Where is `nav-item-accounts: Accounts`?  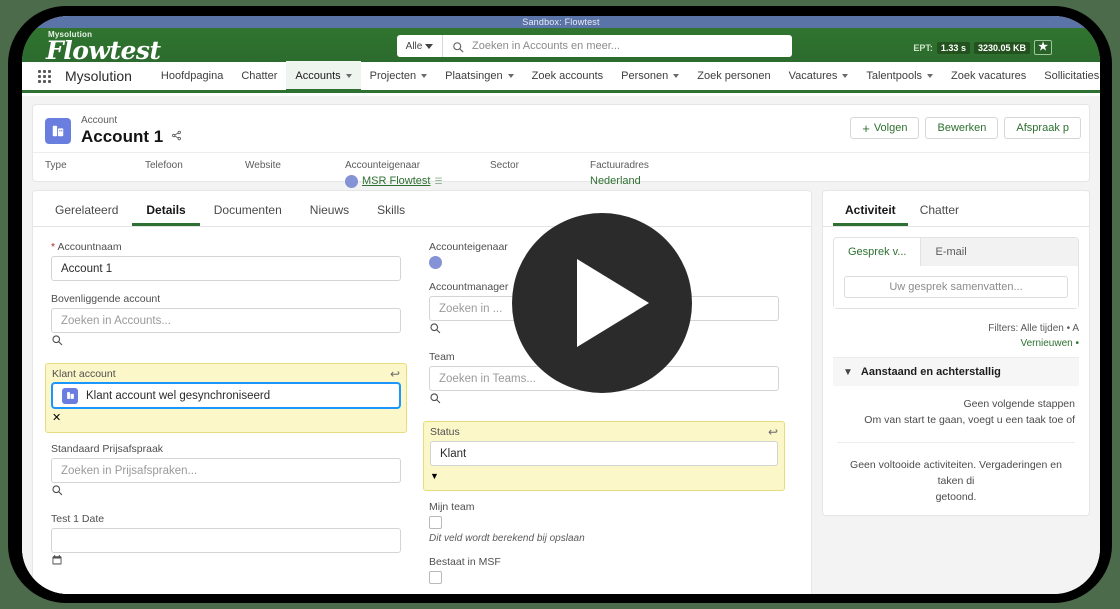 nav-item-accounts: Accounts is located at coordinates (323, 76).